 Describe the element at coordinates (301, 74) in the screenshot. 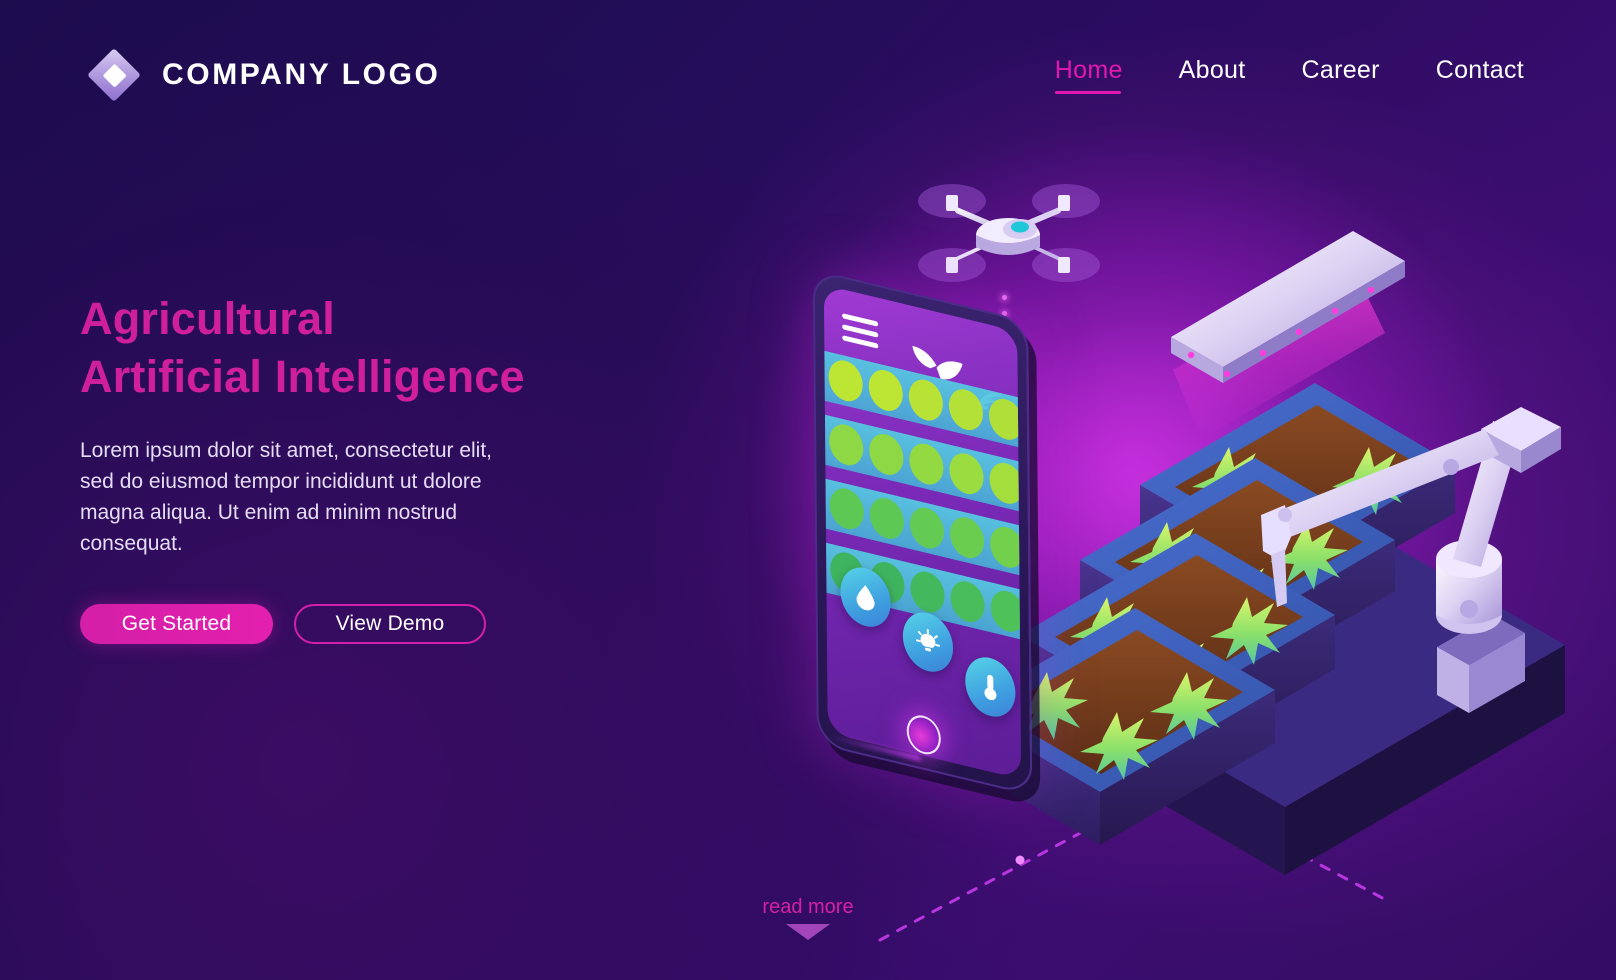

I see `brand-name: COMPANY LOGO` at that location.